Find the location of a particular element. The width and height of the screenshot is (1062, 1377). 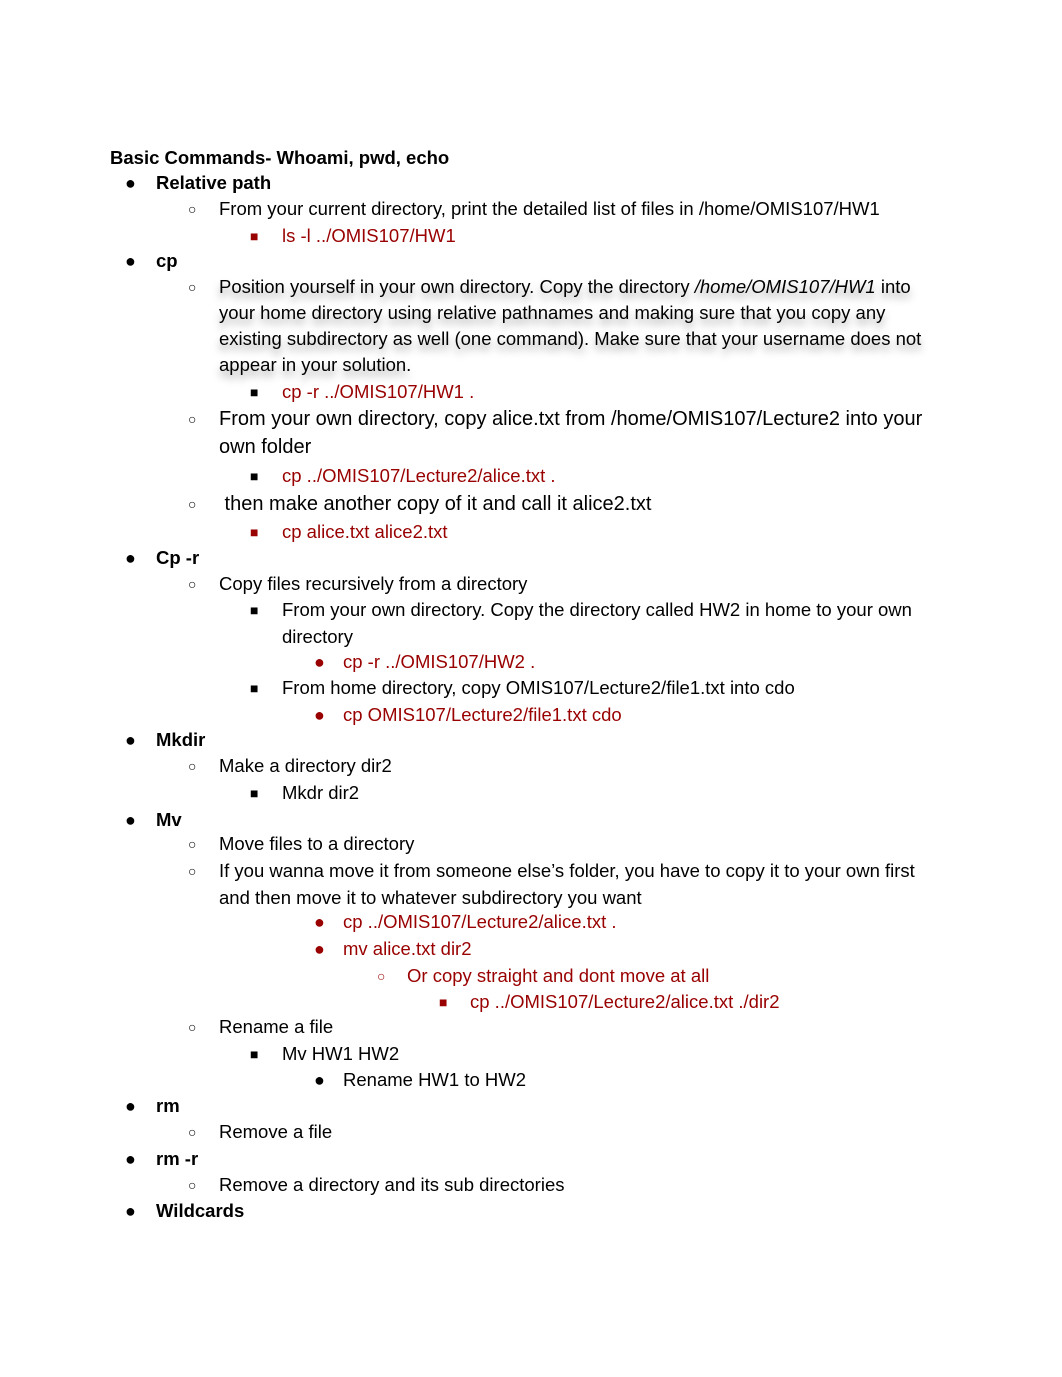

section-heading-cp-r: Cp -r is located at coordinates (178, 557).